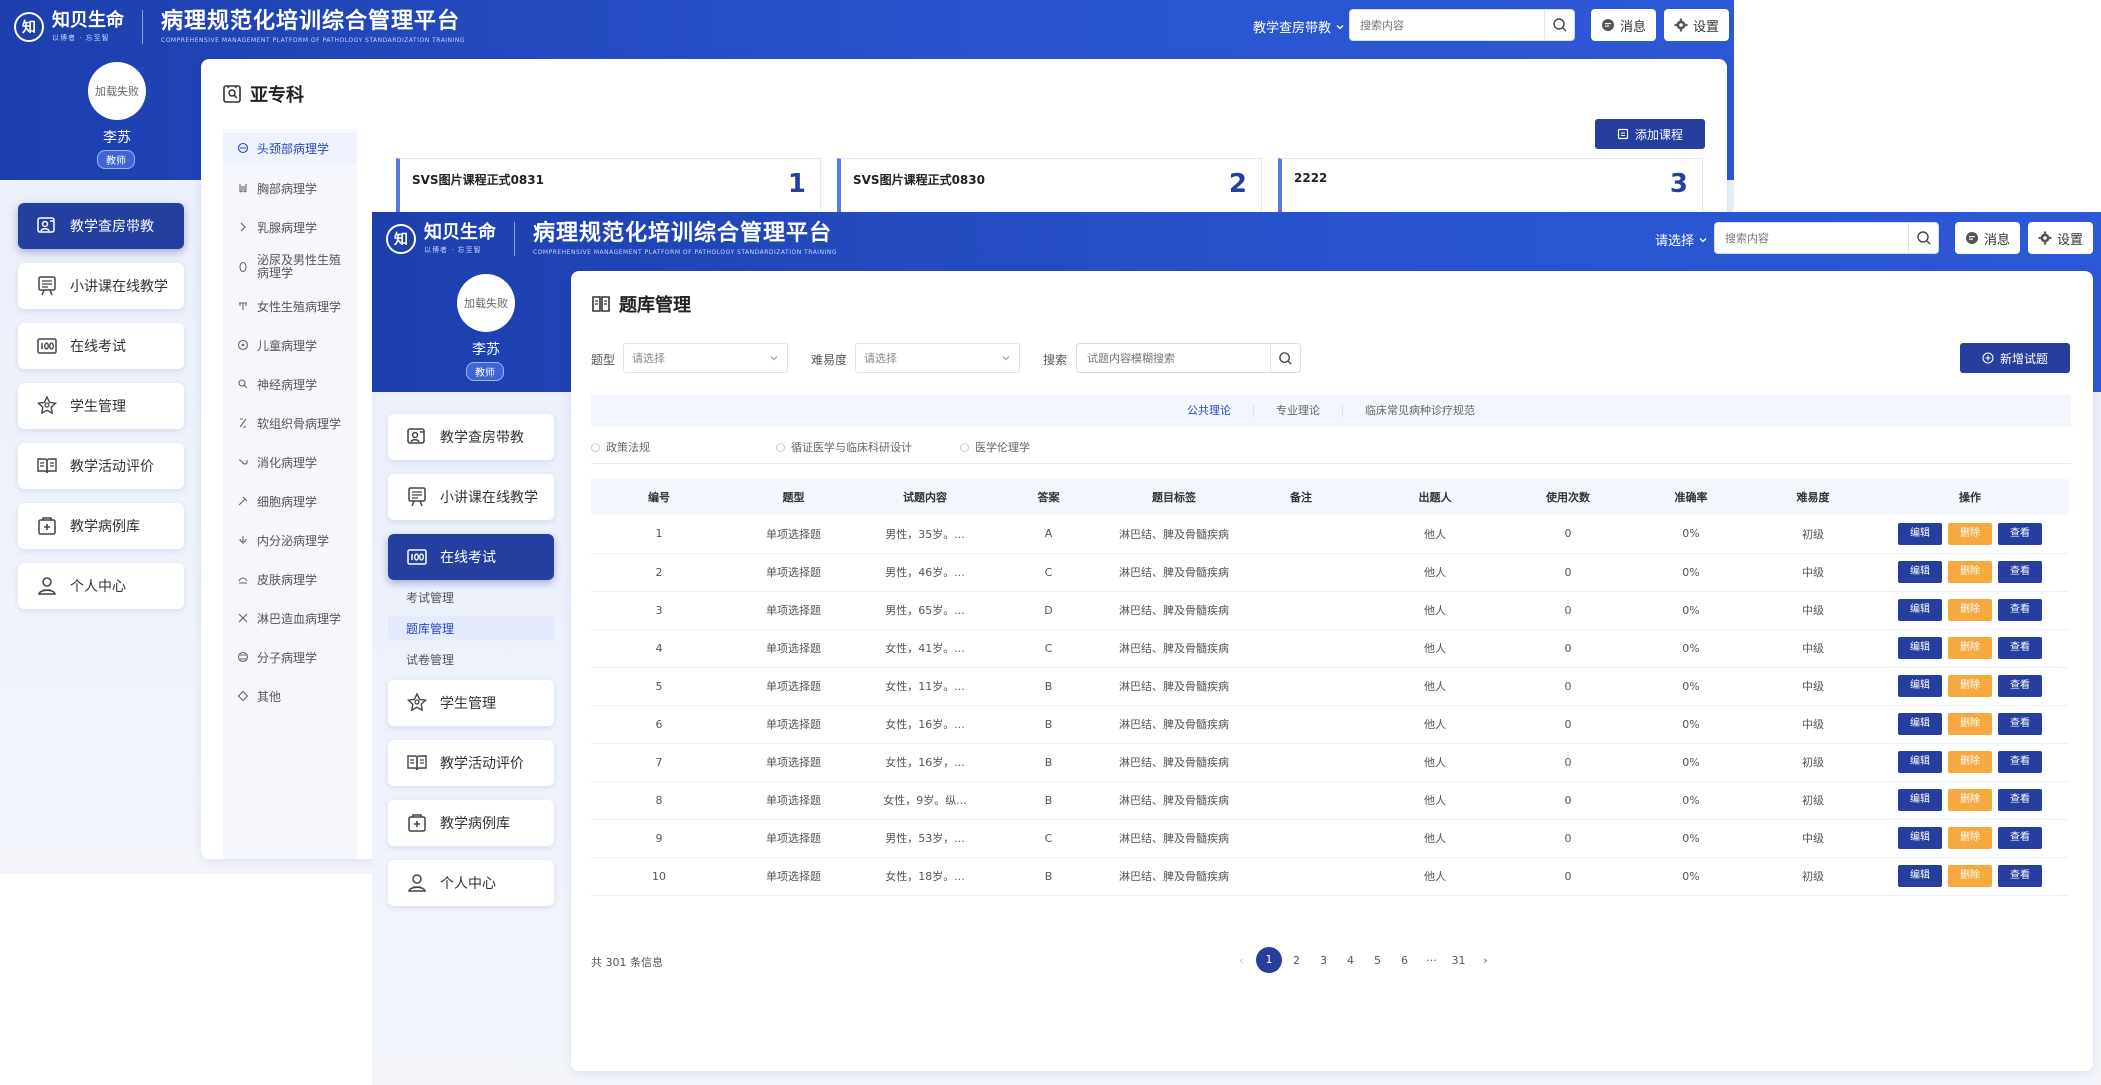 The image size is (2101, 1085). I want to click on subspecialty-item: 其他, so click(290, 696).